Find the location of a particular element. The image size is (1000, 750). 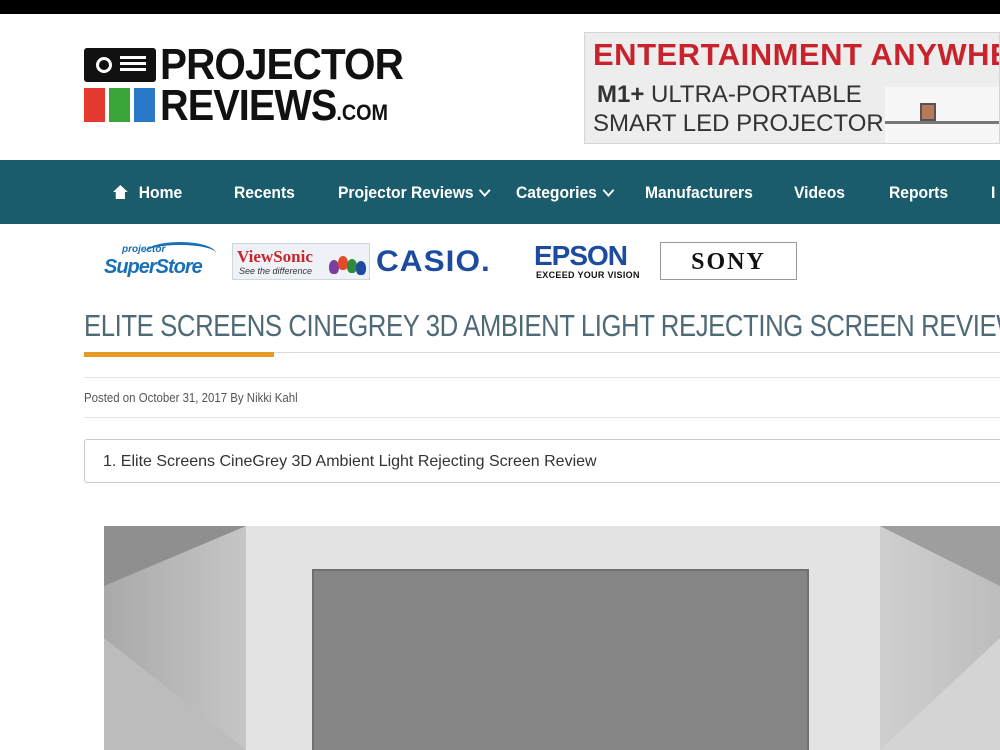

nav-label: I is located at coordinates (993, 192).